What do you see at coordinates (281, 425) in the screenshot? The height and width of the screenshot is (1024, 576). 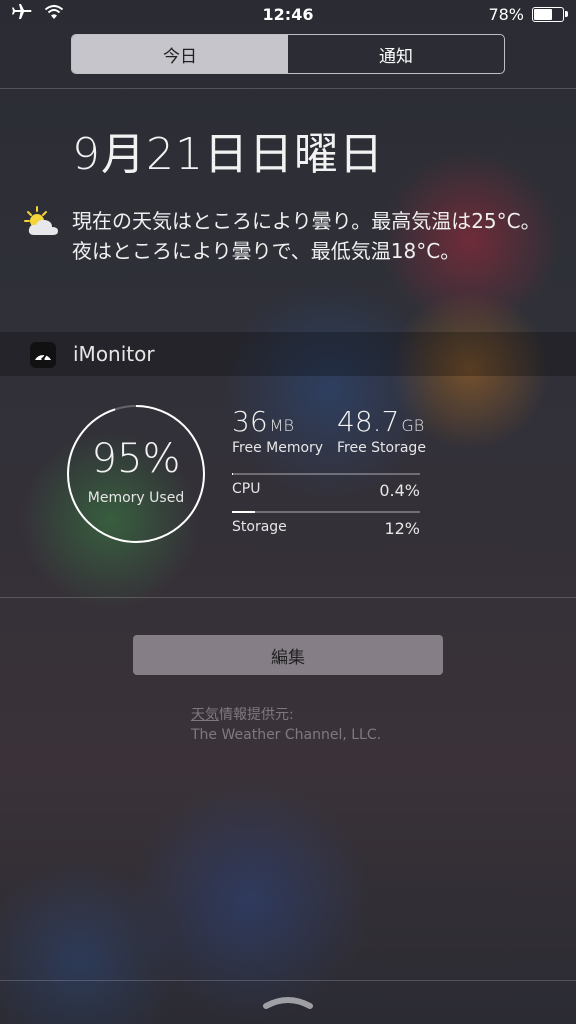 I see `free-memory-unit: MB` at bounding box center [281, 425].